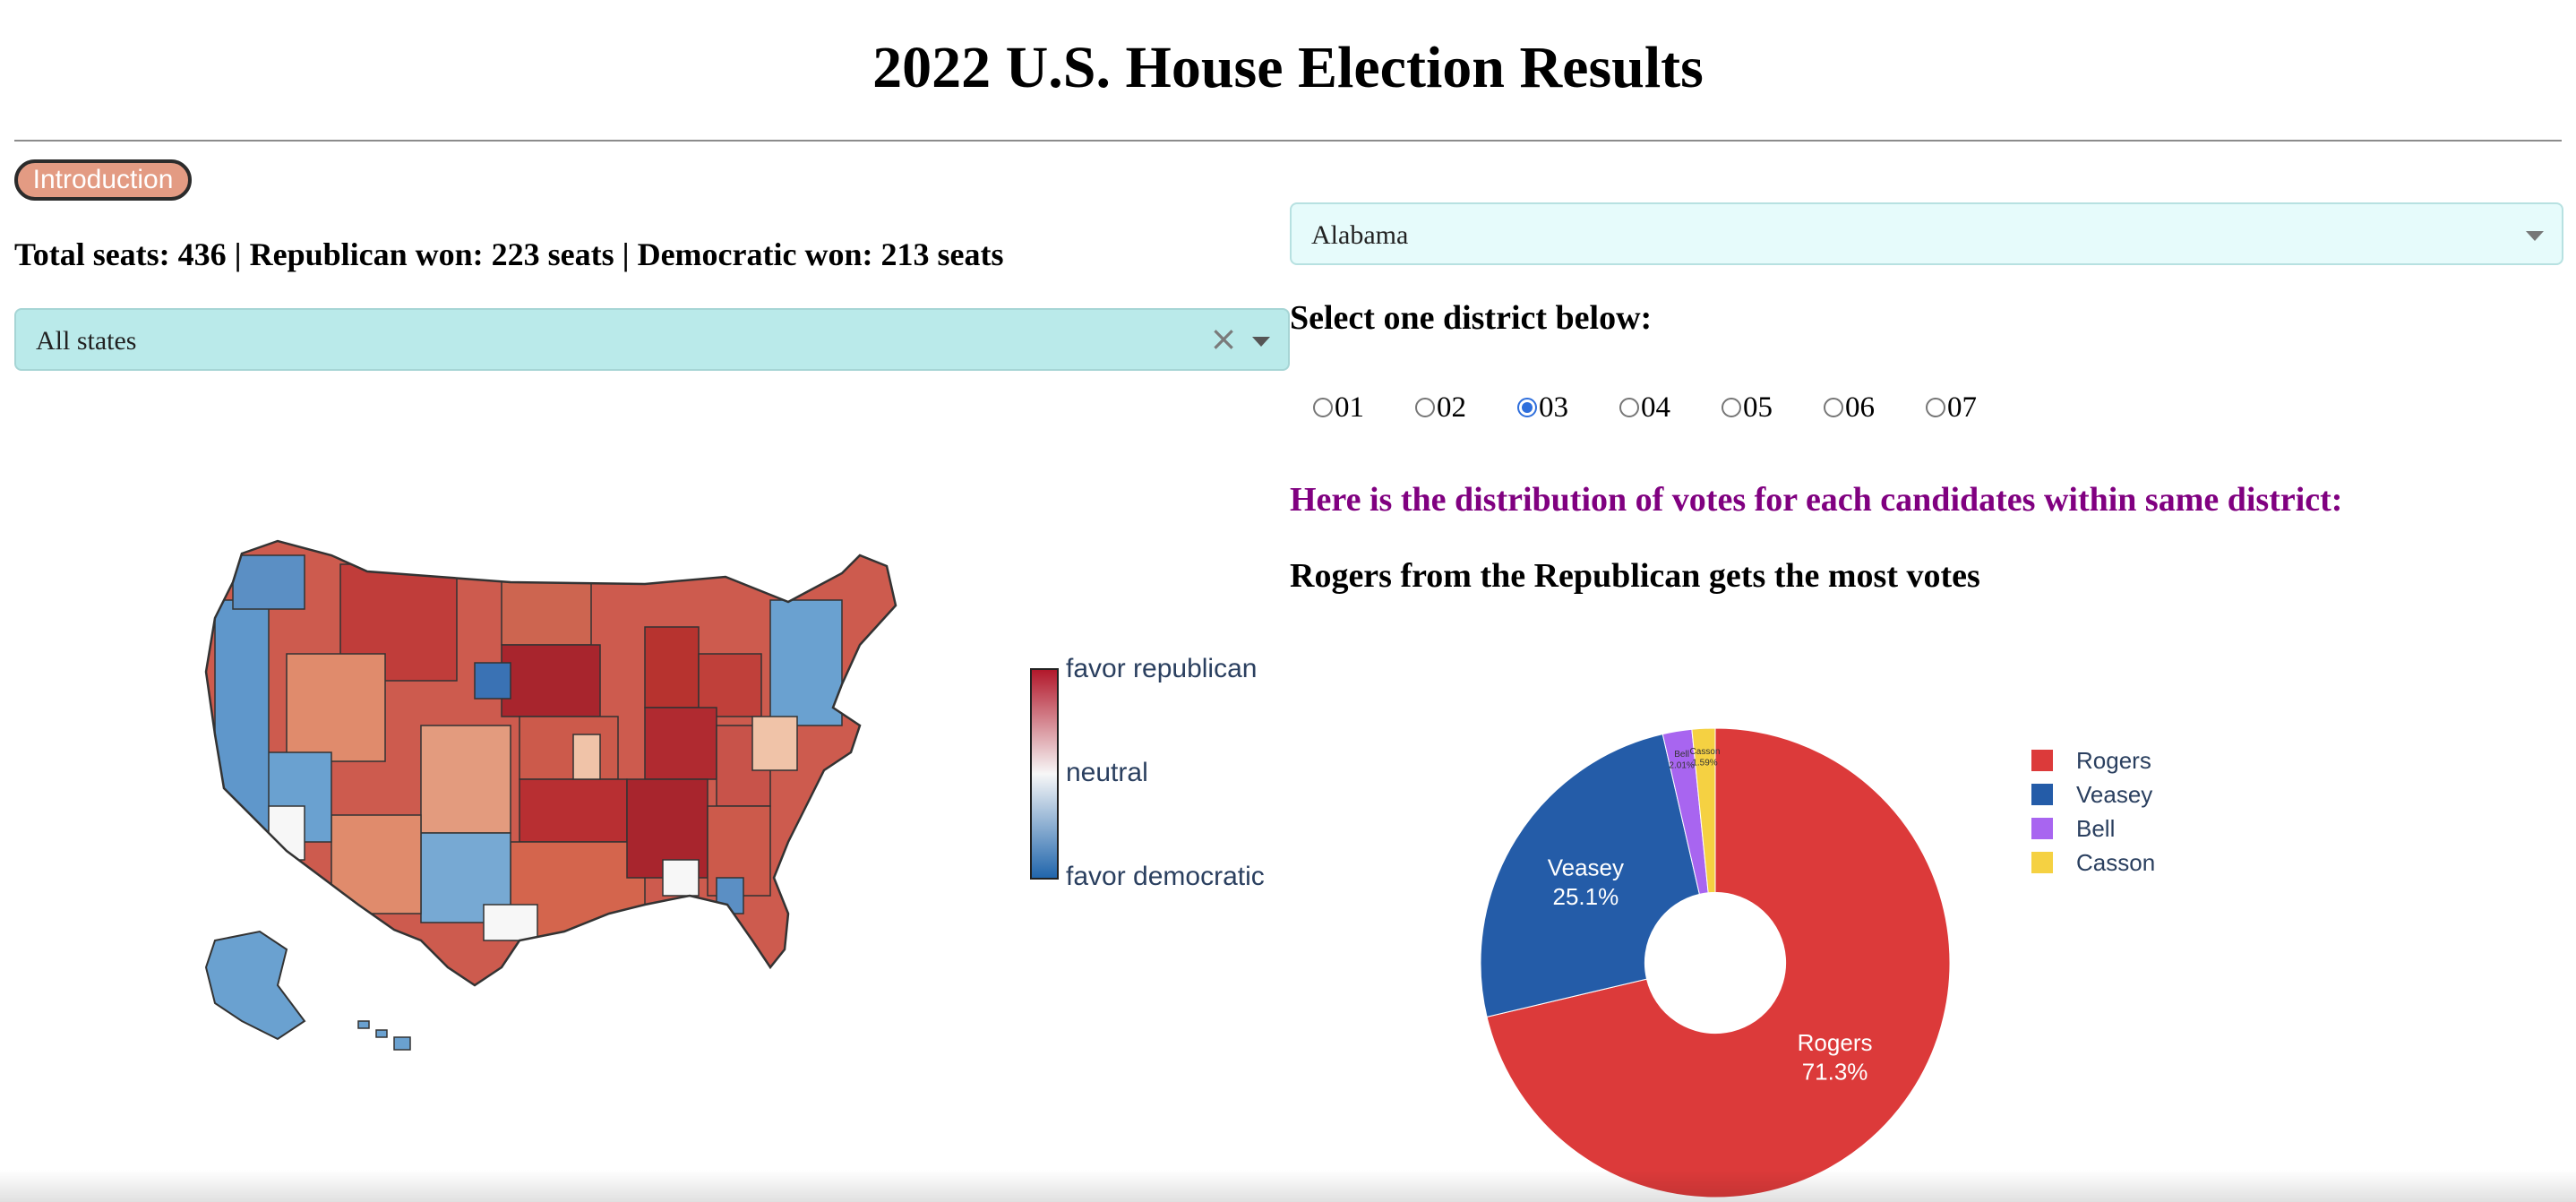  What do you see at coordinates (384, 1035) in the screenshot?
I see `hawaii-shapes` at bounding box center [384, 1035].